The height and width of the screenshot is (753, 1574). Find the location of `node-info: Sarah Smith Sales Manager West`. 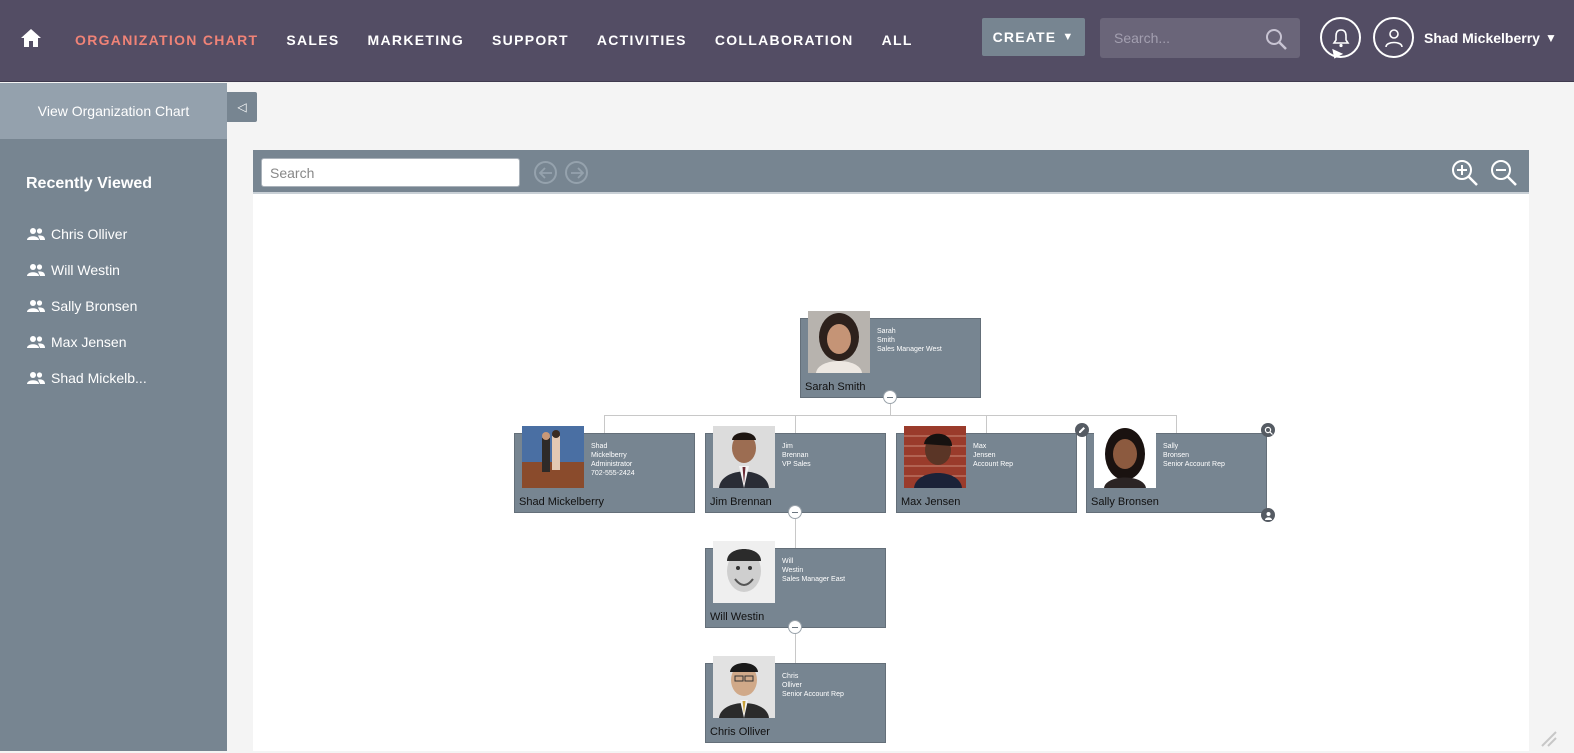

node-info: Sarah Smith Sales Manager West is located at coordinates (909, 340).